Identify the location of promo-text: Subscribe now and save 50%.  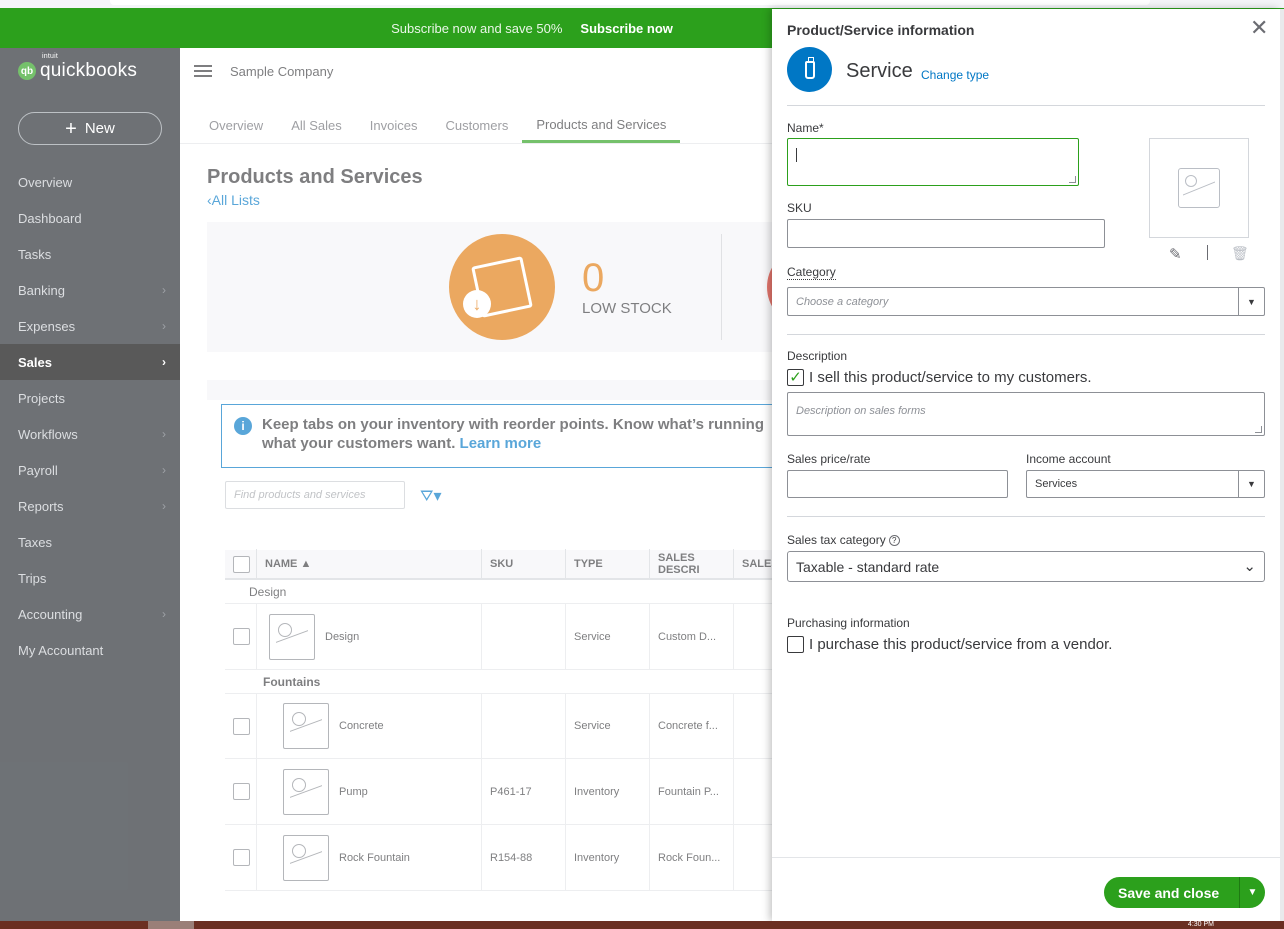
(477, 28).